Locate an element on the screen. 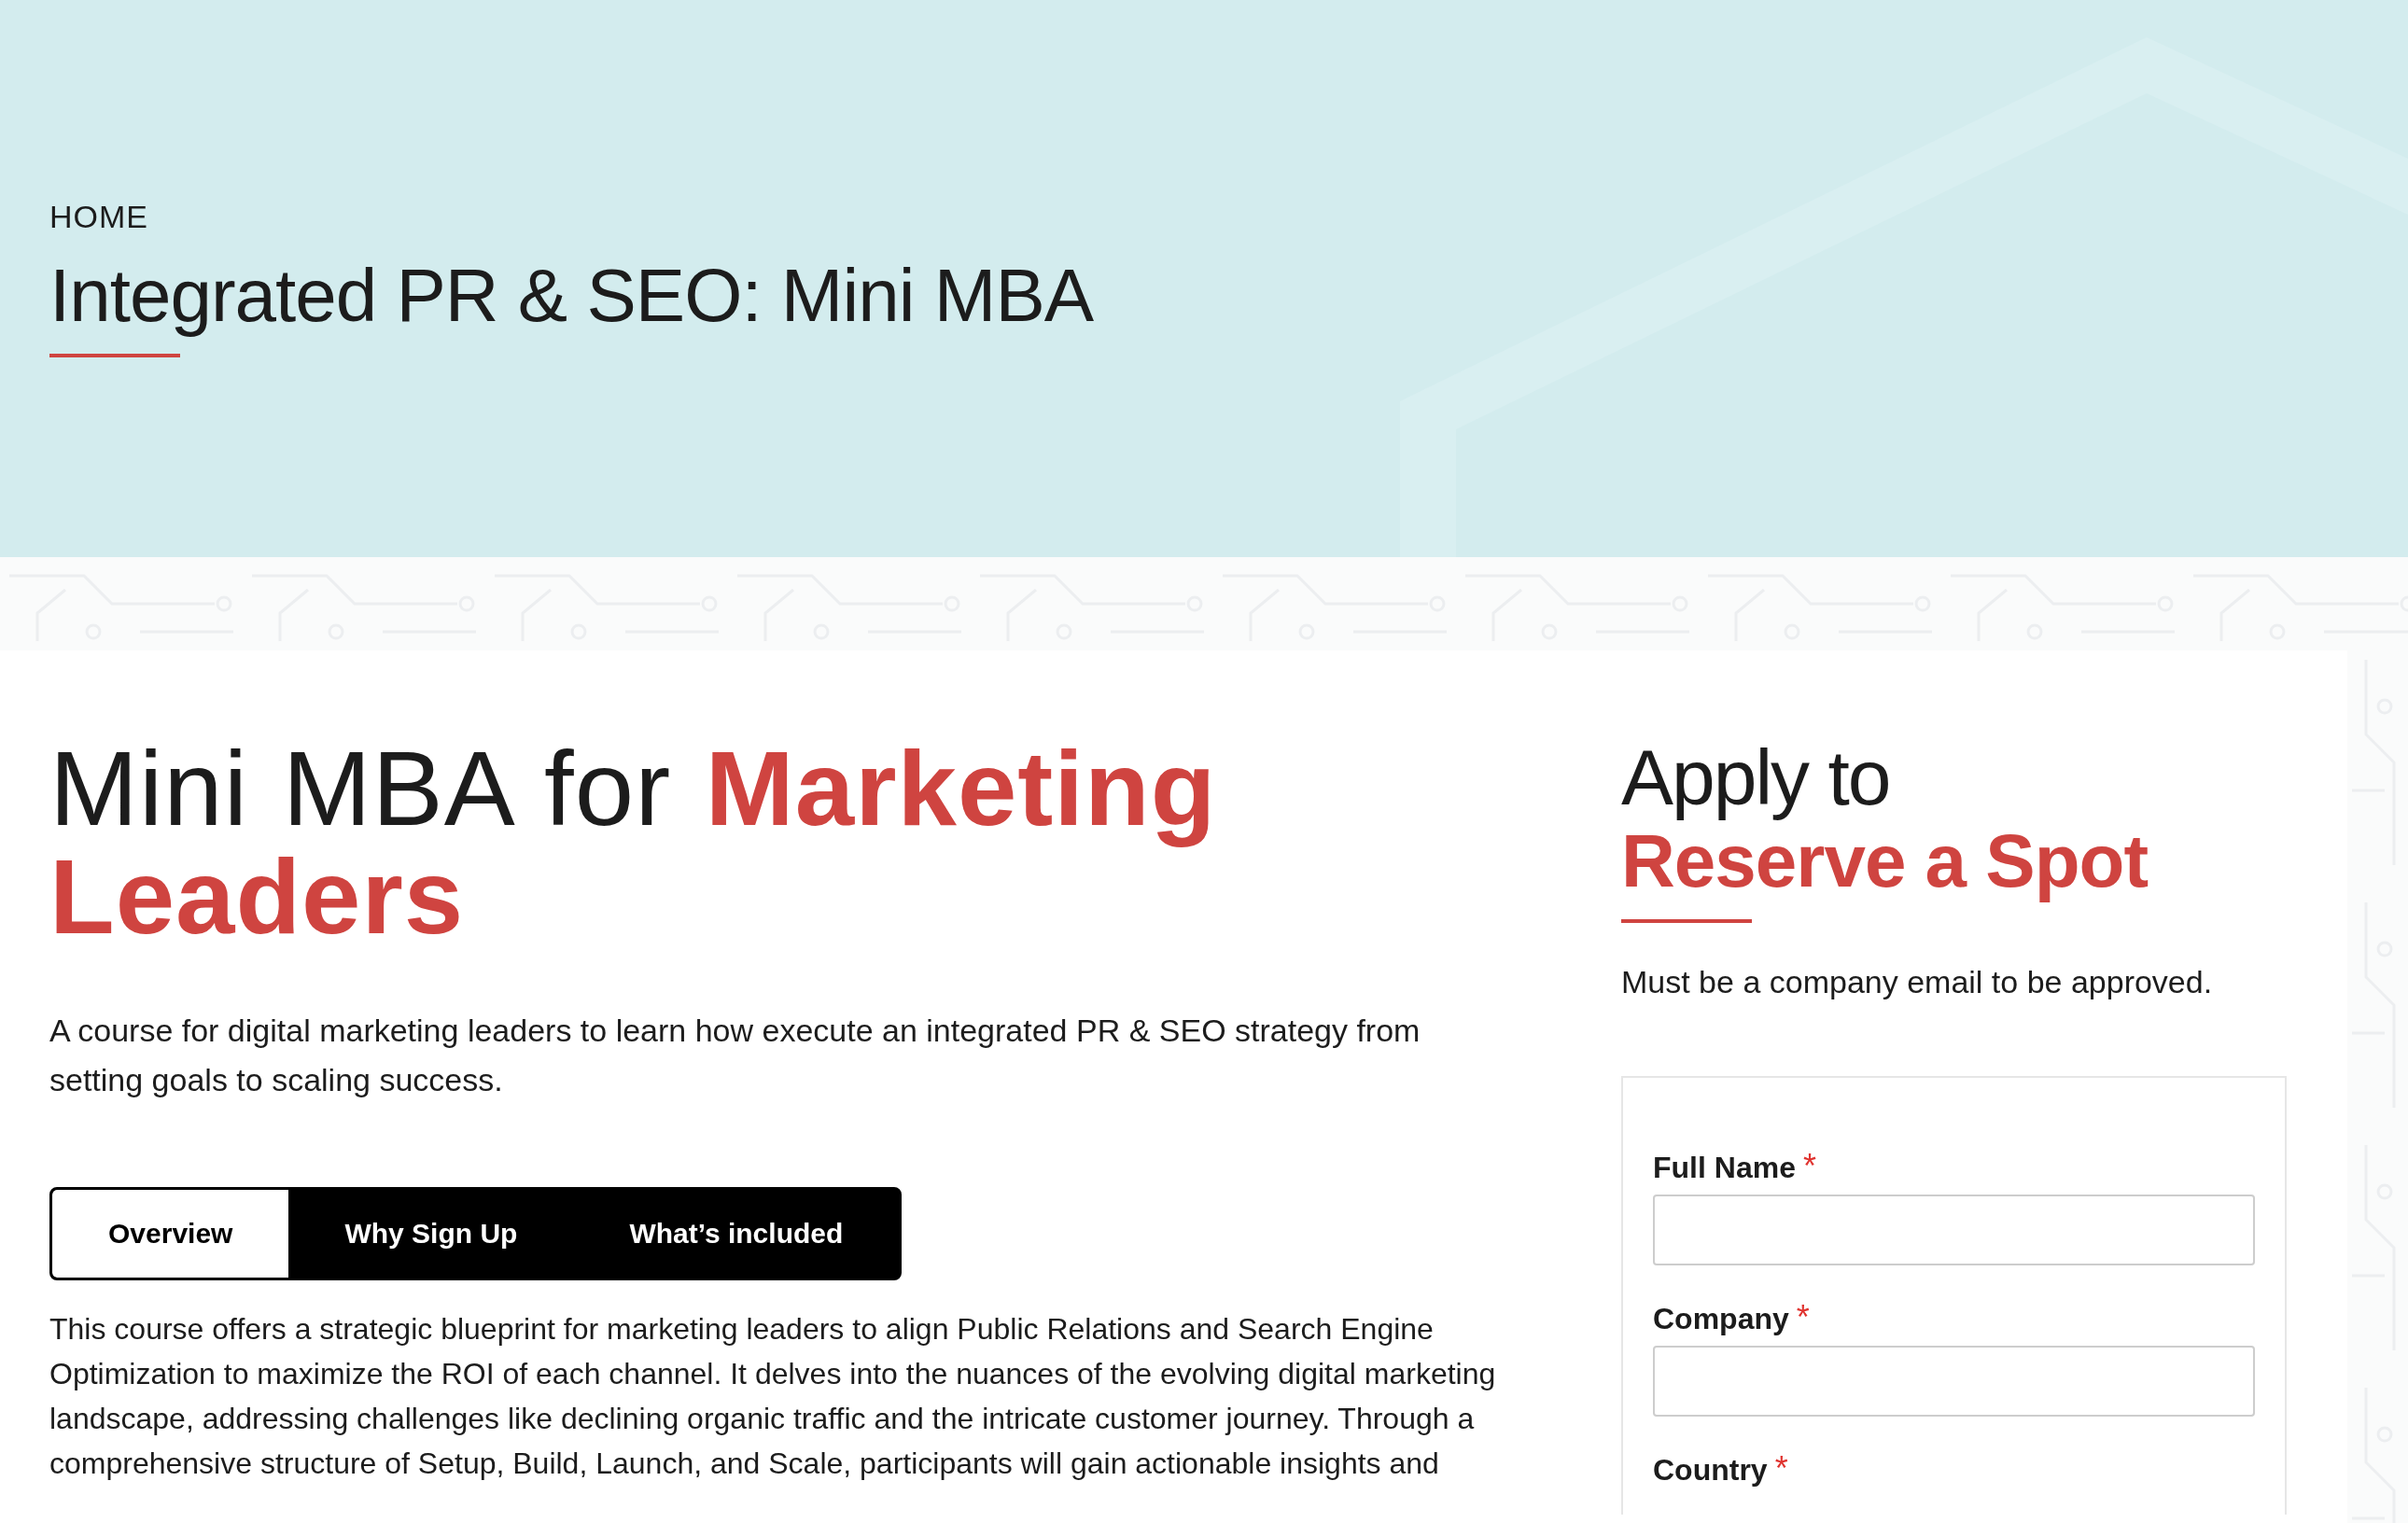 Image resolution: width=2408 pixels, height=1523 pixels. field-label: Country is located at coordinates (1710, 1470).